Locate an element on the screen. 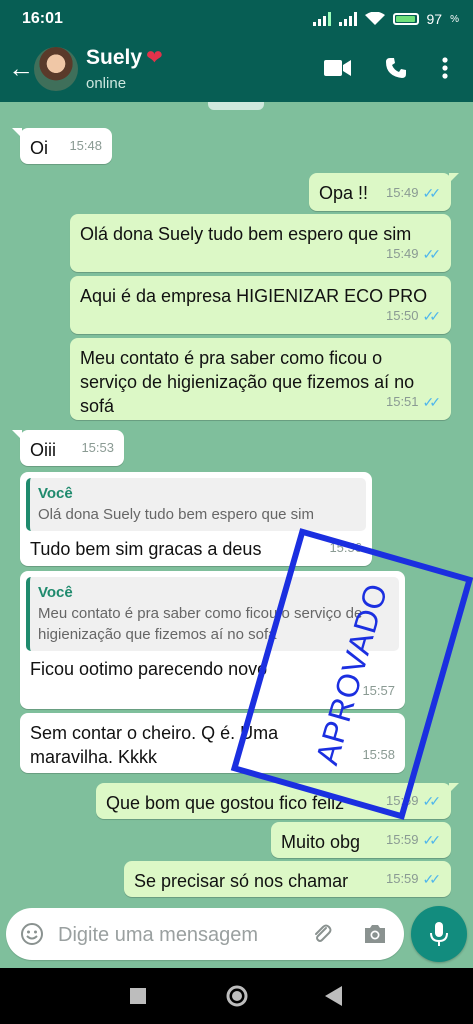 This screenshot has height=1024, width=473. message-time: 15:53 is located at coordinates (97, 447).